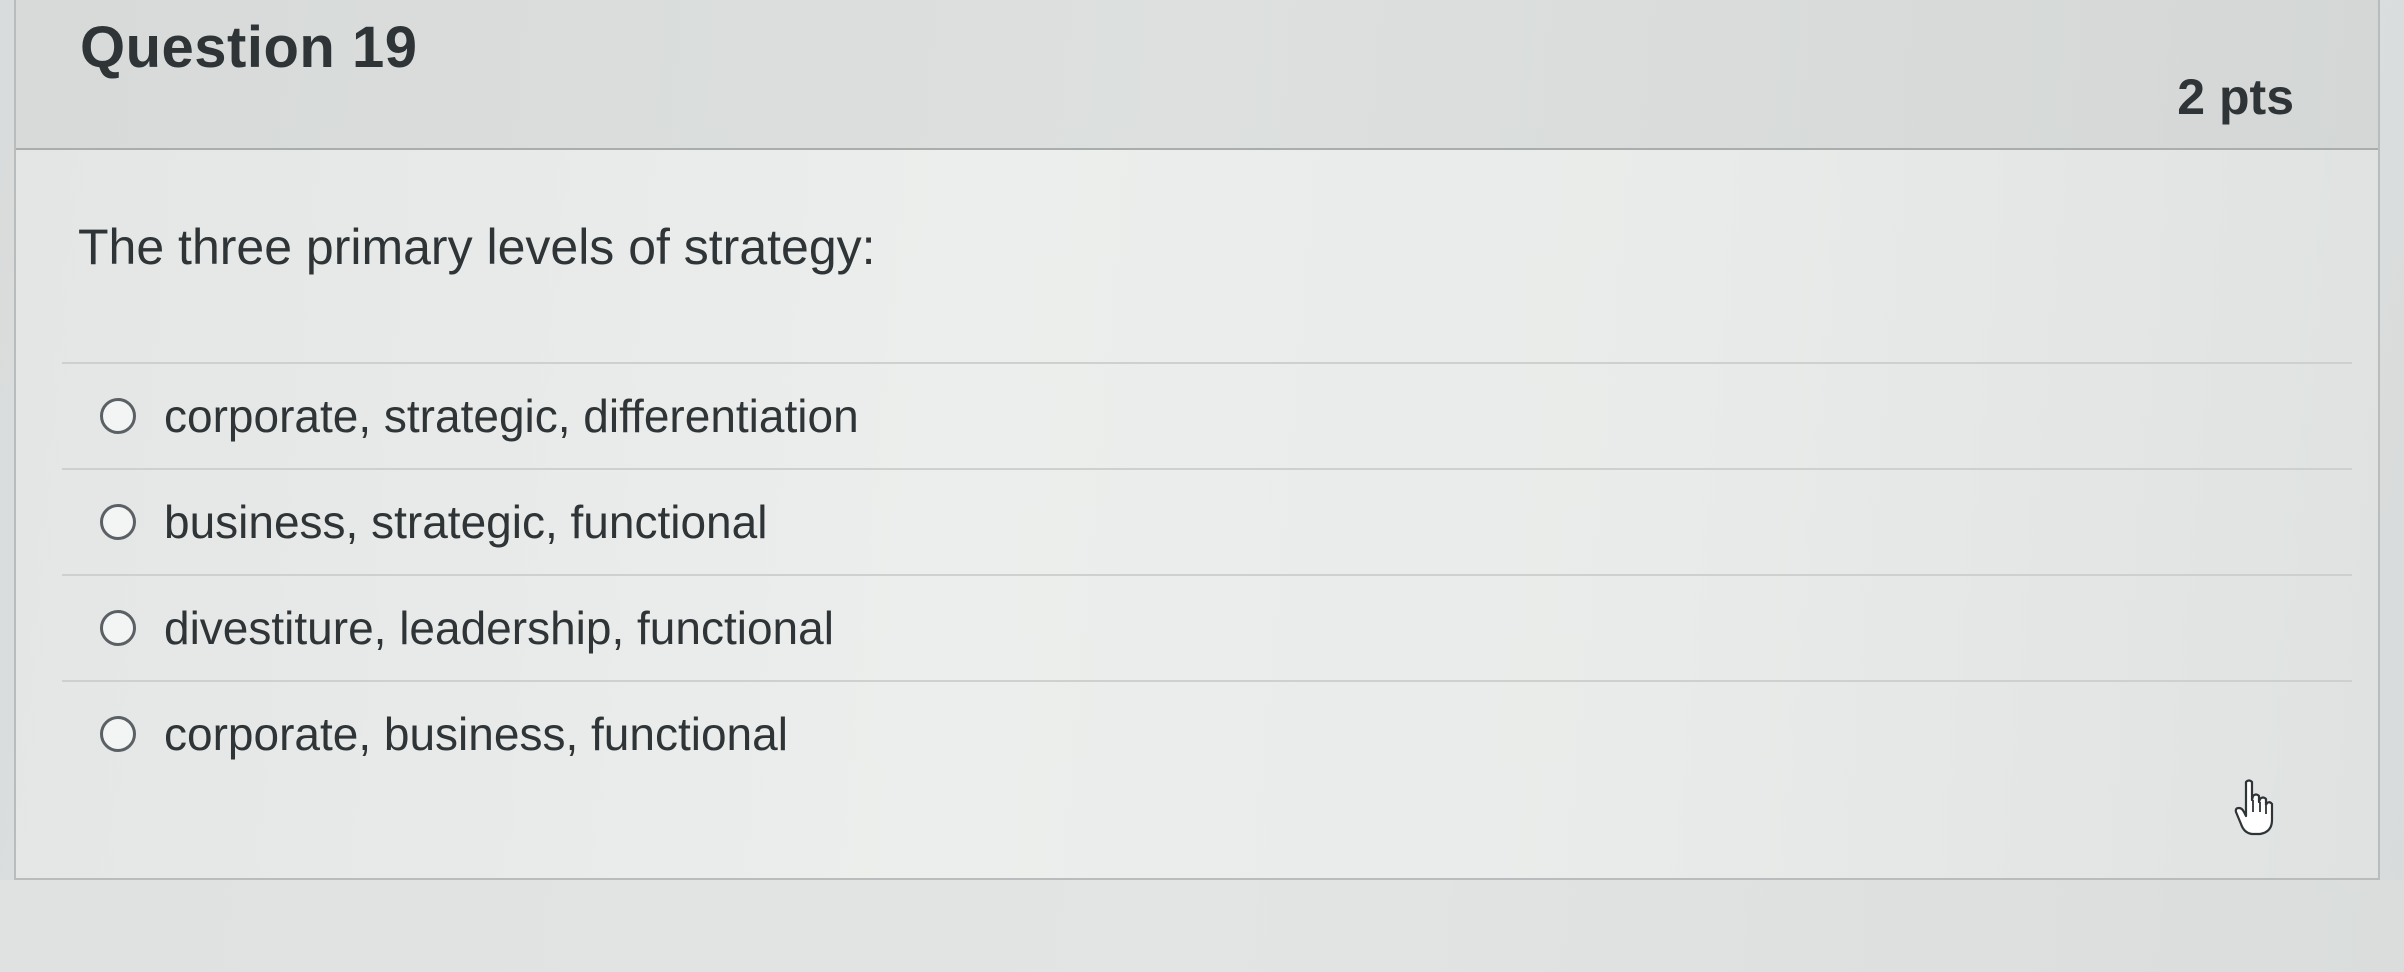  Describe the element at coordinates (1202, 926) in the screenshot. I see `page-footer-area` at that location.